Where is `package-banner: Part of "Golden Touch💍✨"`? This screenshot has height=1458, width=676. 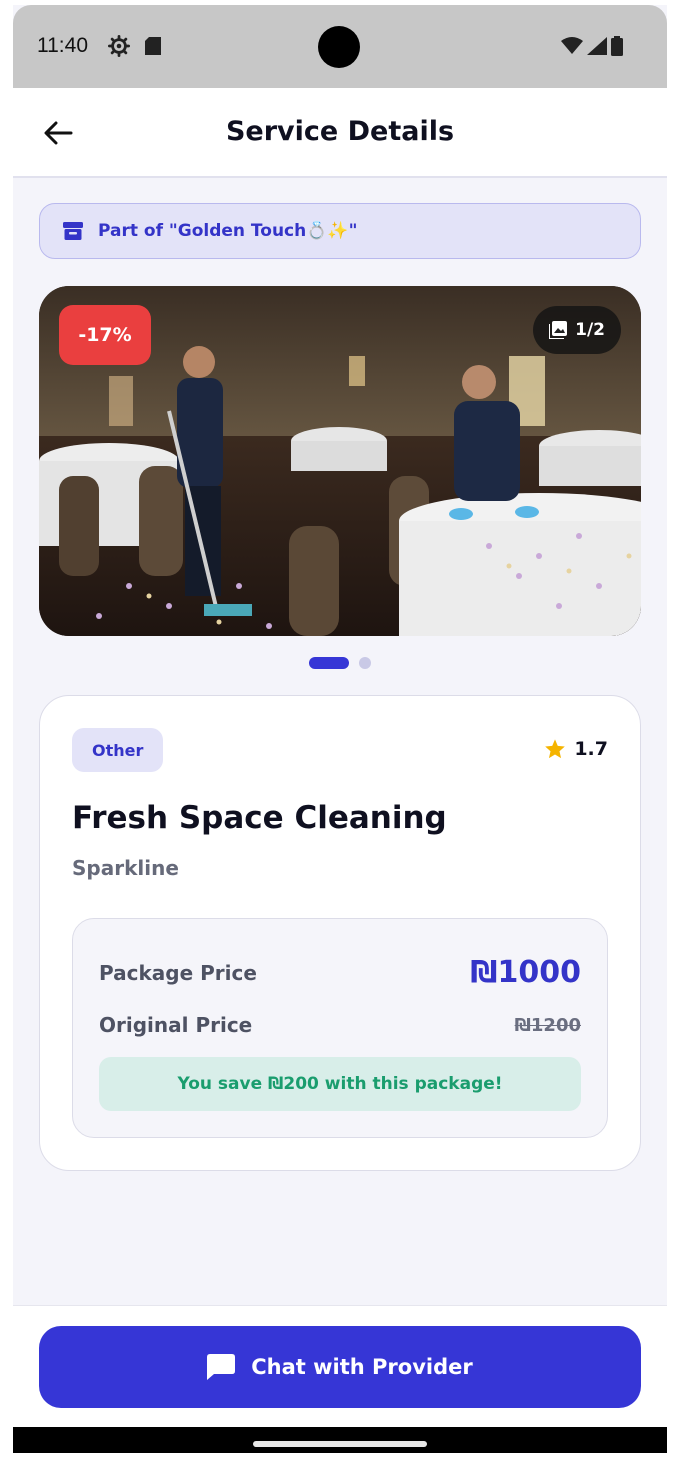
package-banner: Part of "Golden Touch💍✨" is located at coordinates (340, 231).